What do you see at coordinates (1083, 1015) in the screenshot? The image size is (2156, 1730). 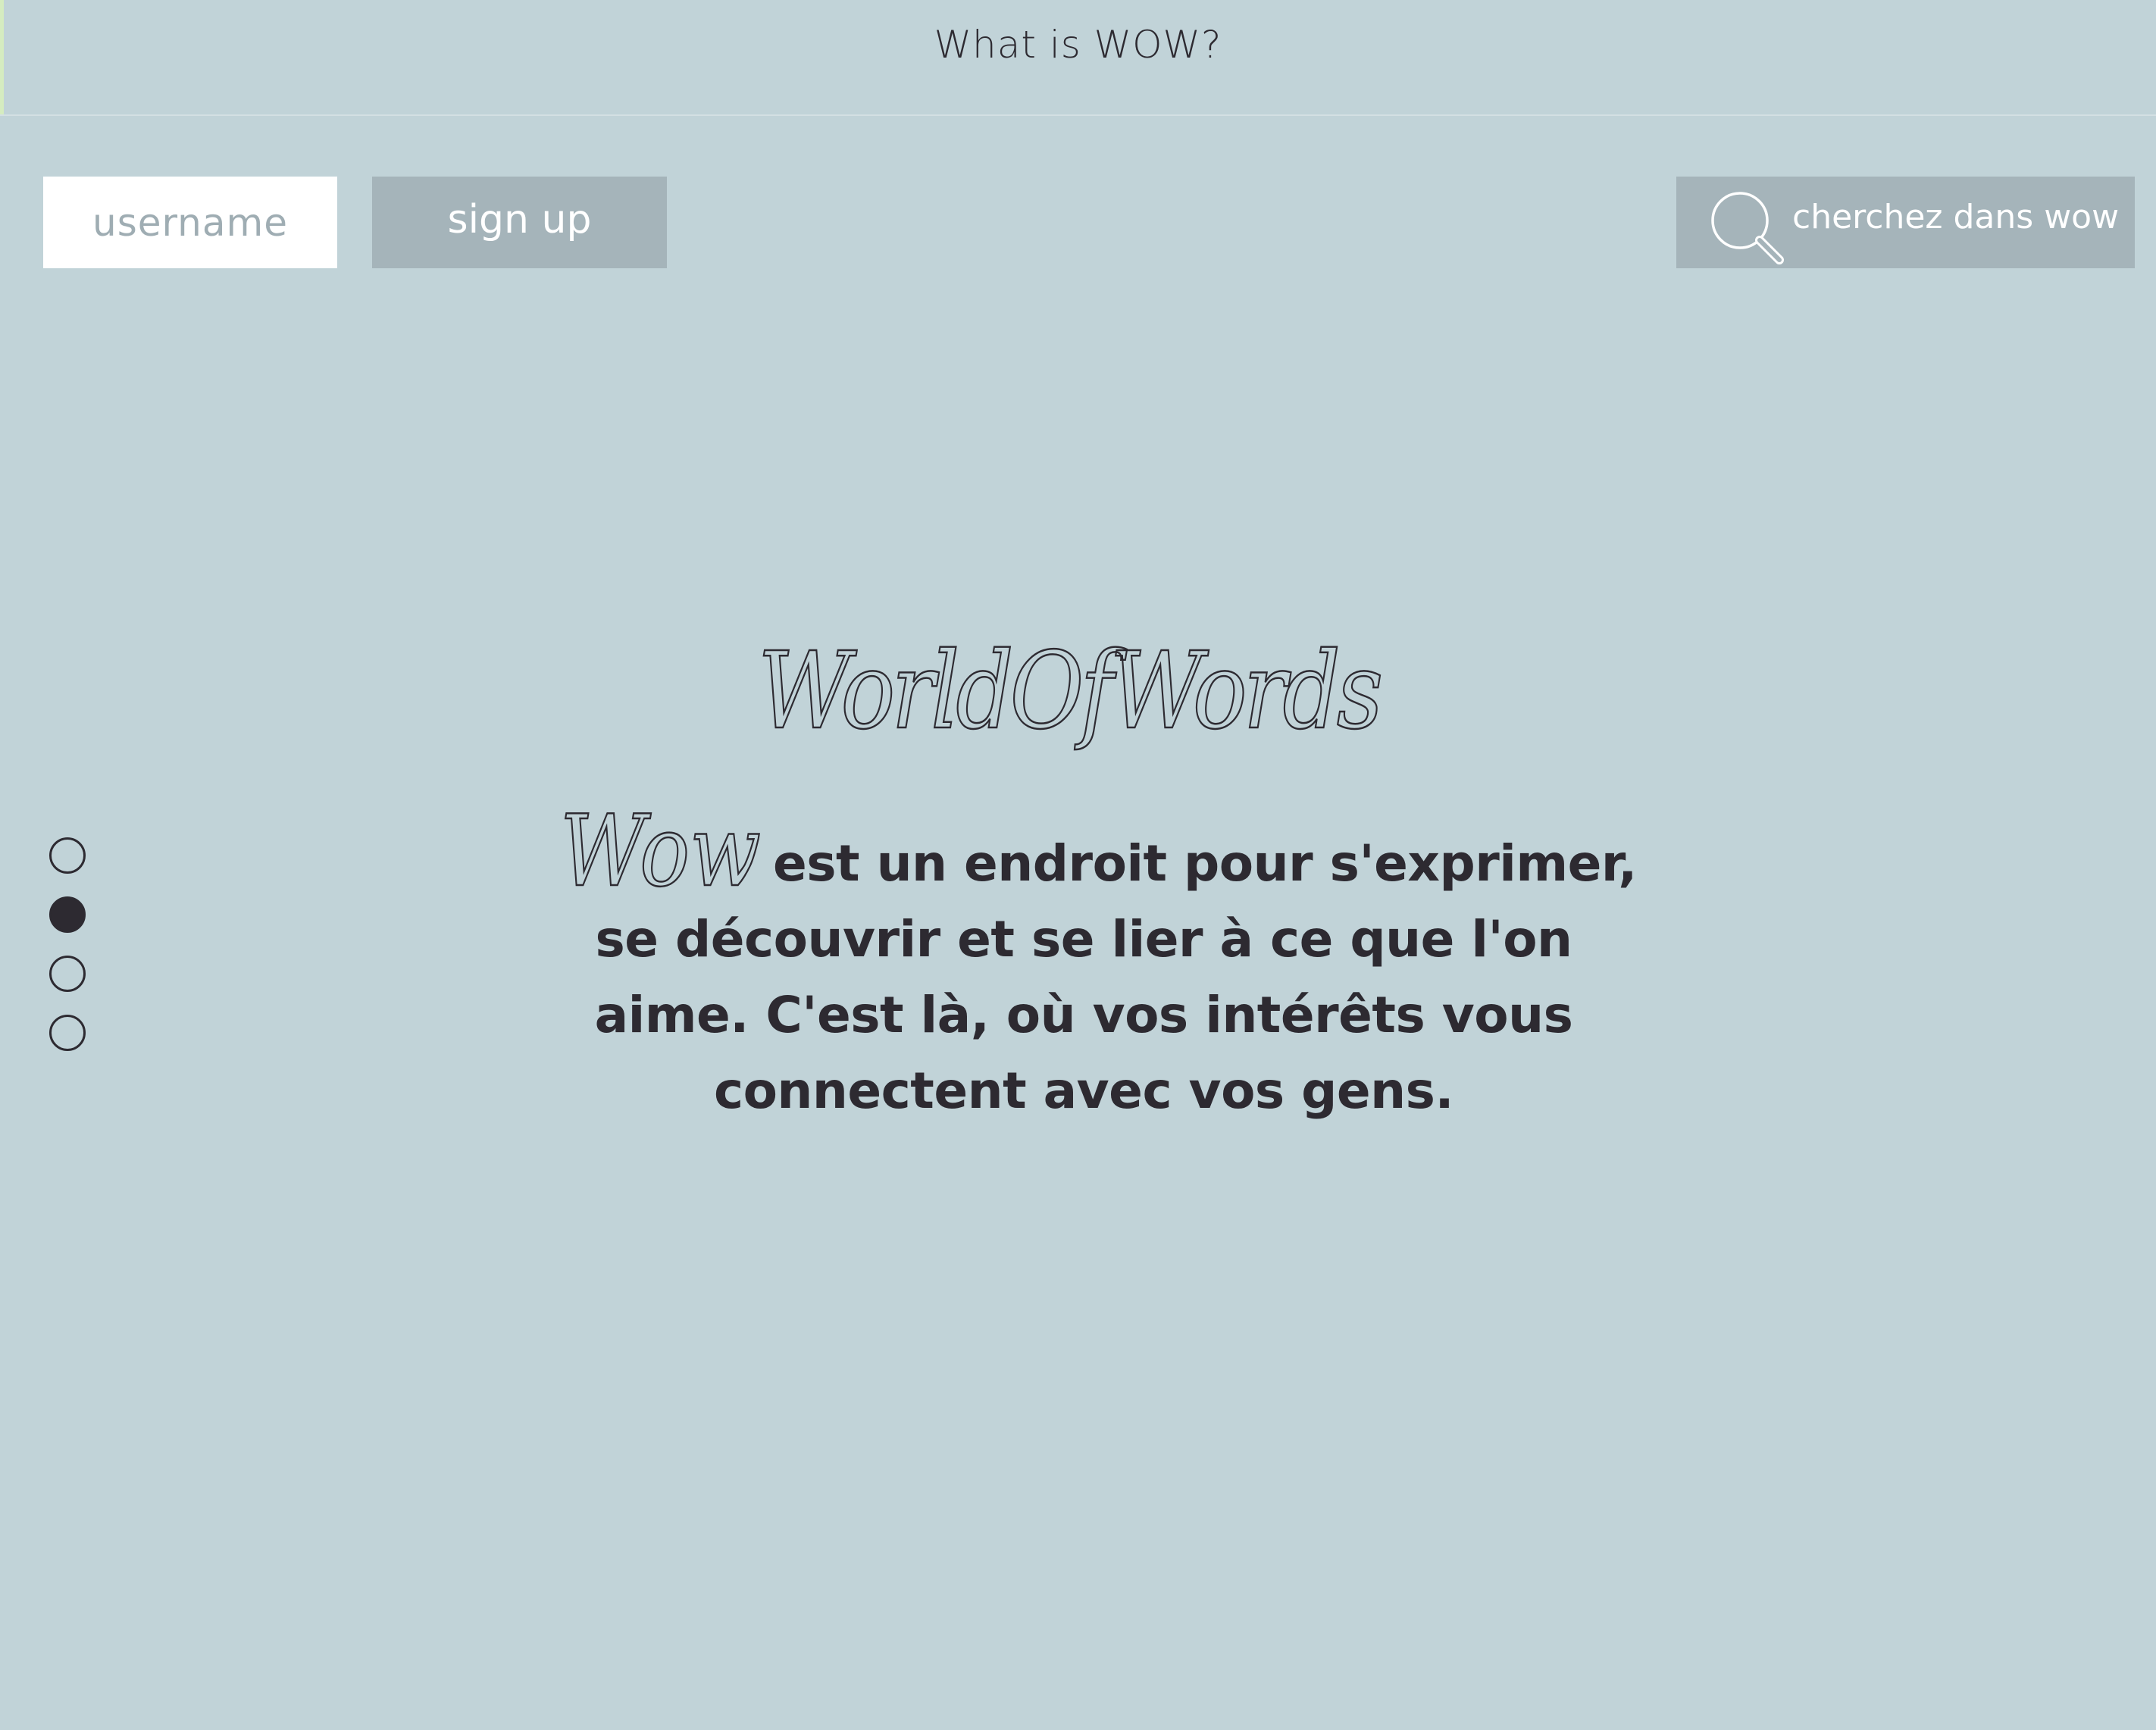 I see `description-line: aime. C'est là, où vos intérêts vous` at bounding box center [1083, 1015].